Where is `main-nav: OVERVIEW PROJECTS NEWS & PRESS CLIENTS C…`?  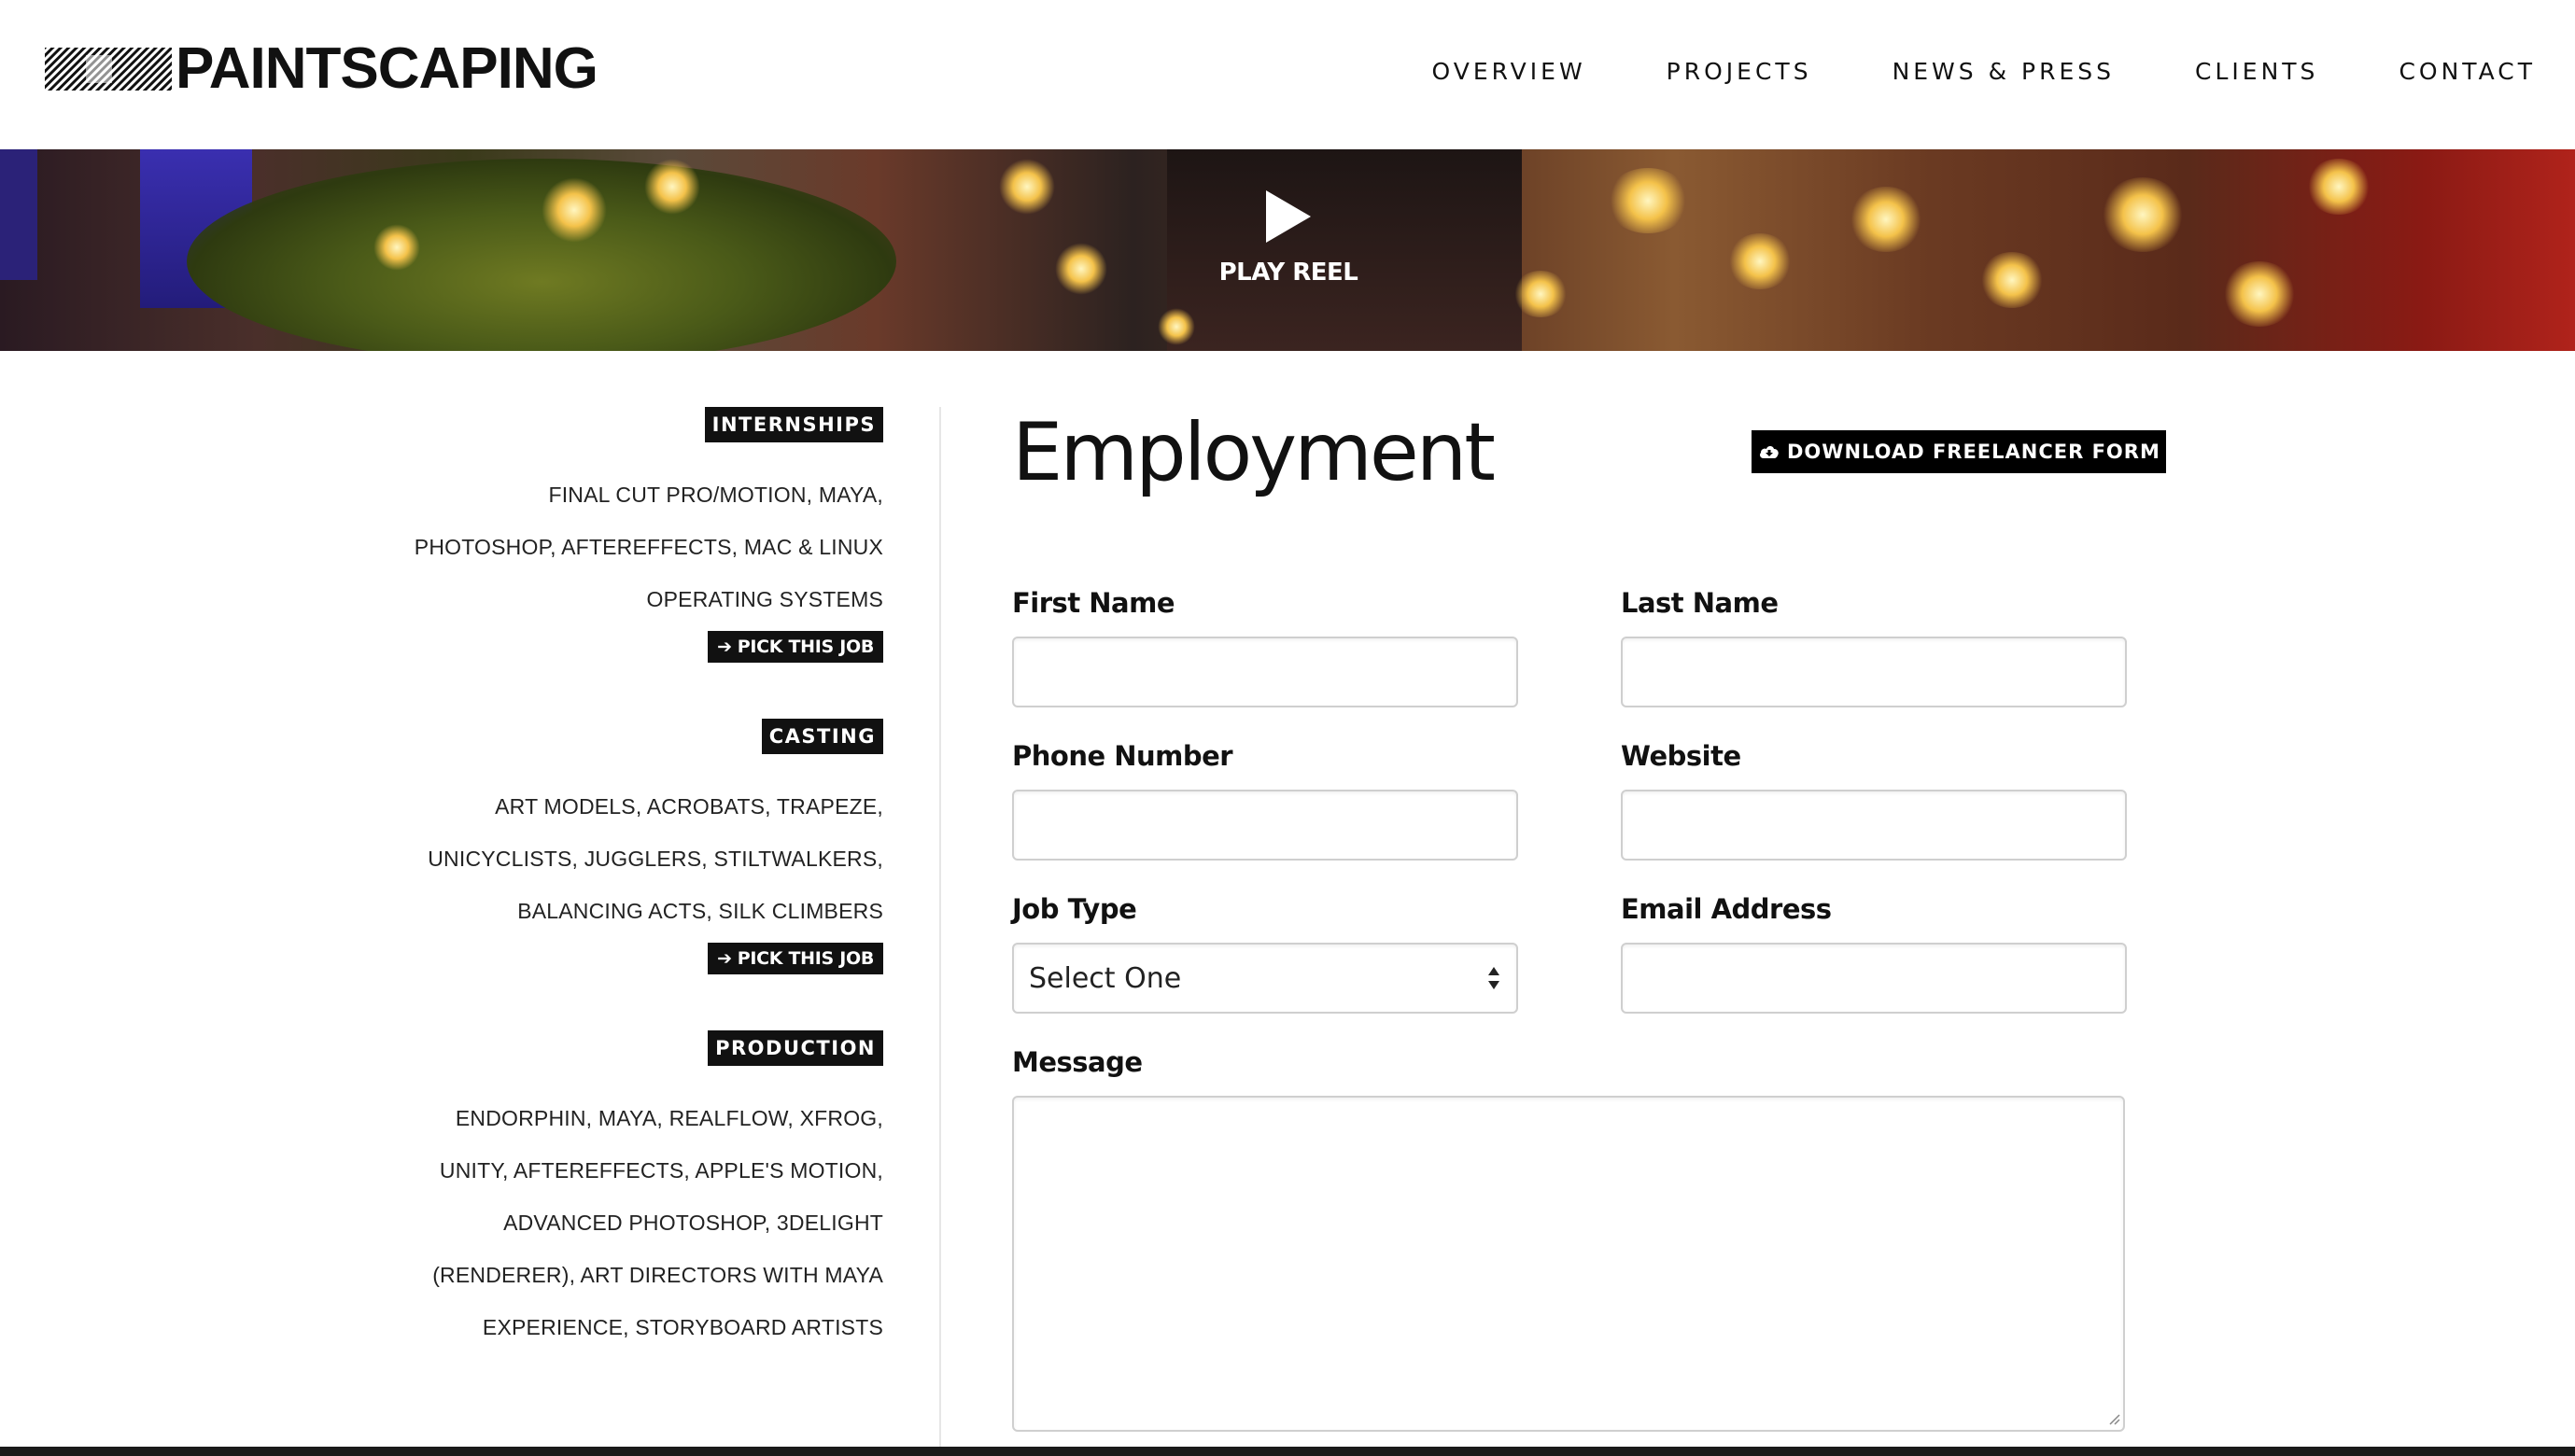
main-nav: OVERVIEW PROJECTS NEWS & PRESS CLIENTS C… is located at coordinates (1984, 72).